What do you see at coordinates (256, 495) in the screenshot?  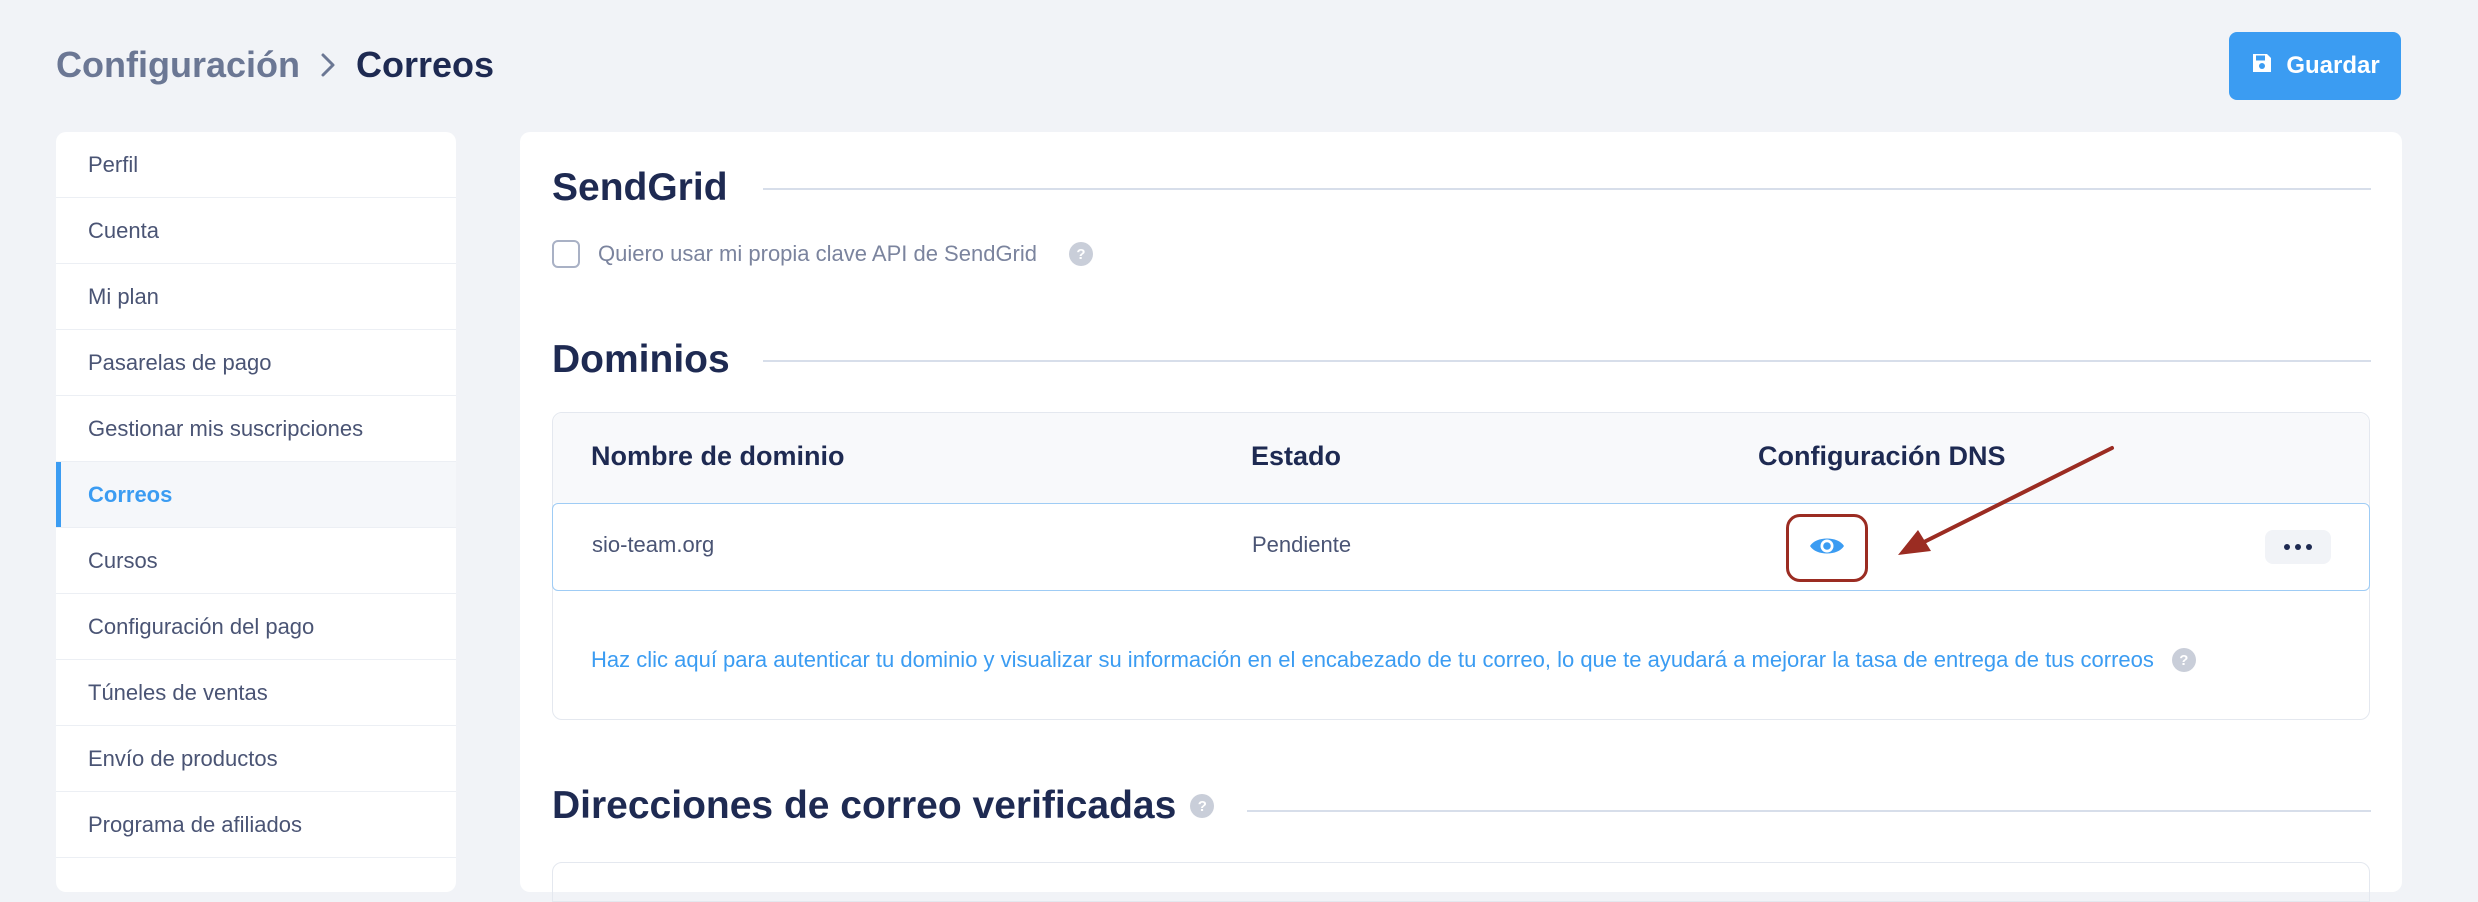 I see `sidebar-item-correos: Correos` at bounding box center [256, 495].